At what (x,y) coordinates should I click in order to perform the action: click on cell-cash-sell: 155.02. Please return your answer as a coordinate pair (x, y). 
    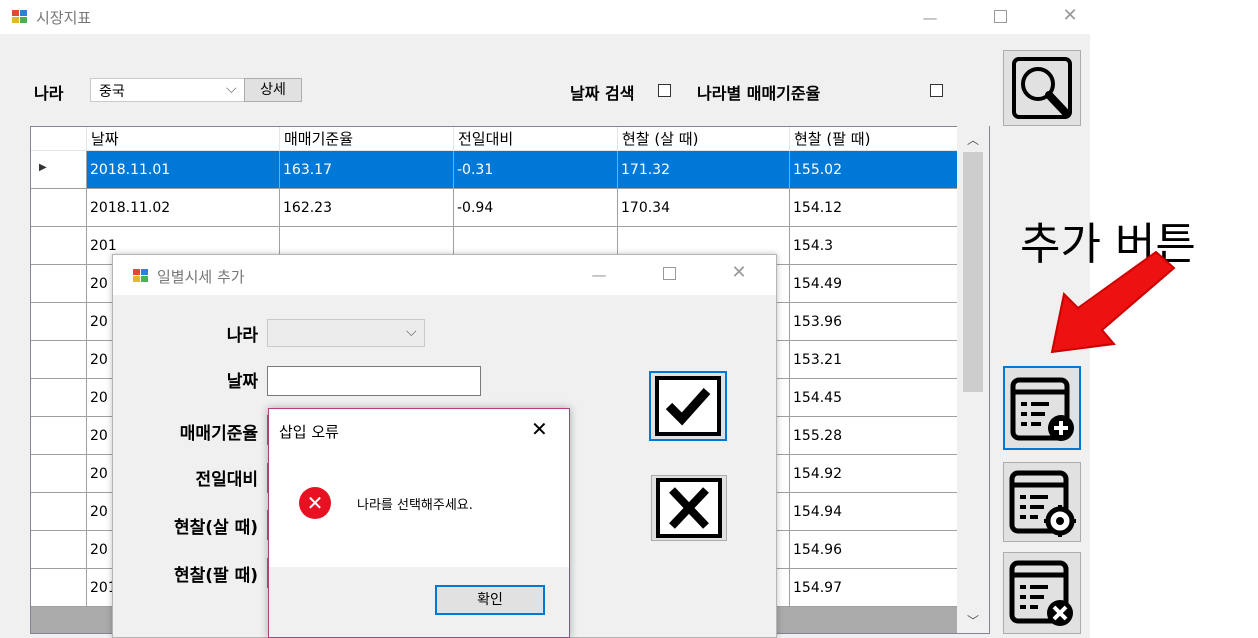
    Looking at the image, I should click on (875, 170).